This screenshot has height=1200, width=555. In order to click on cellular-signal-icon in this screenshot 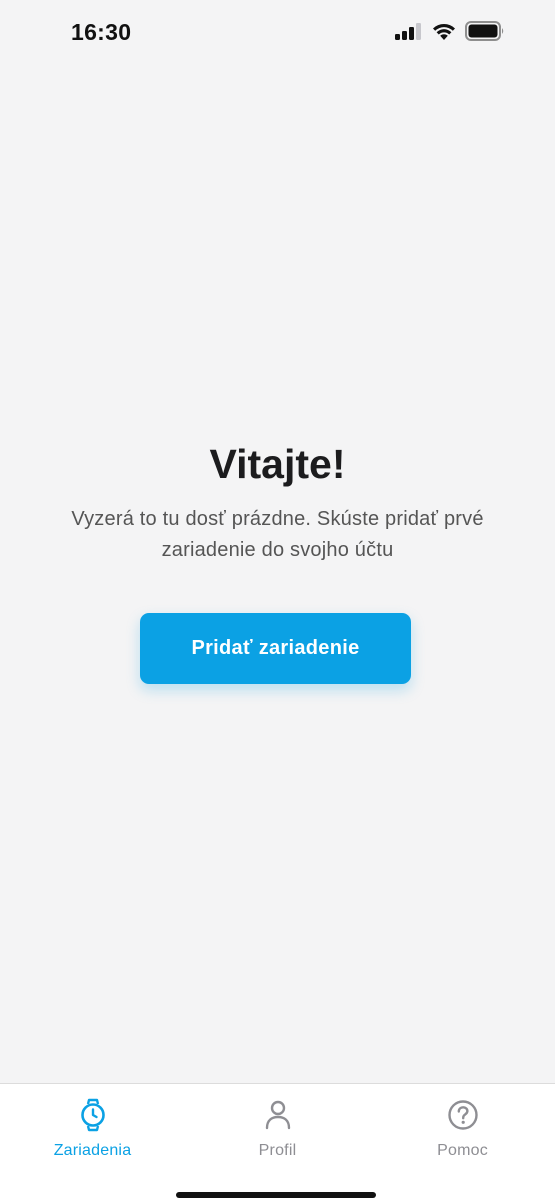, I will do `click(409, 31)`.